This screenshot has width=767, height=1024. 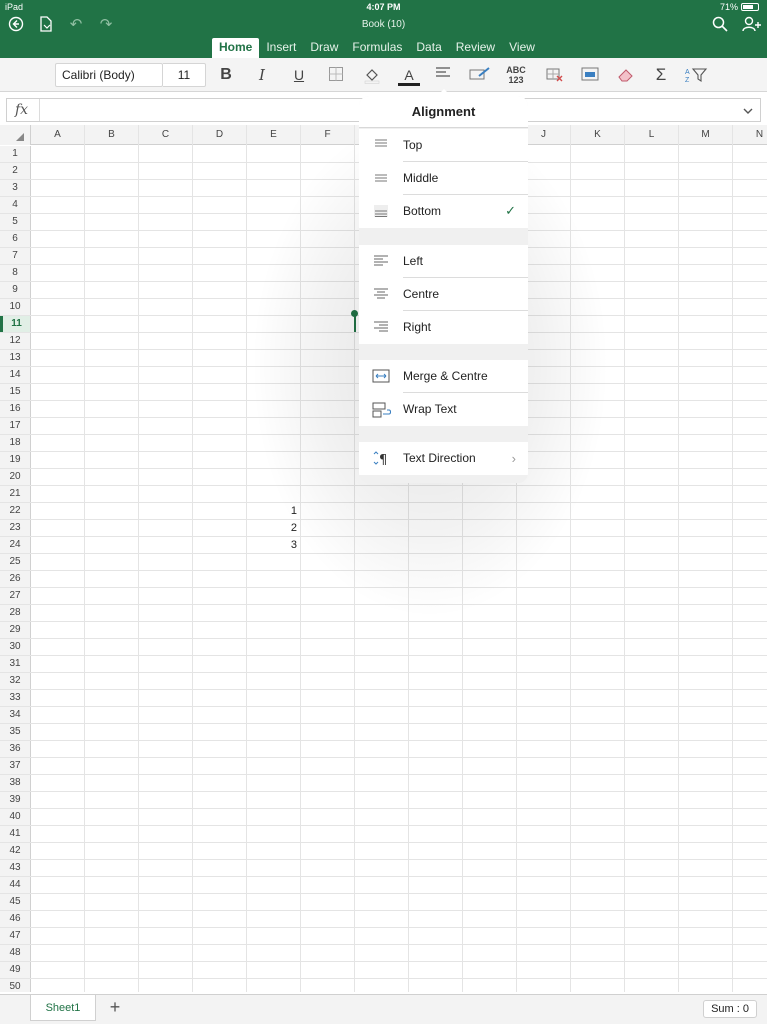 I want to click on row-header: 2, so click(x=15, y=171).